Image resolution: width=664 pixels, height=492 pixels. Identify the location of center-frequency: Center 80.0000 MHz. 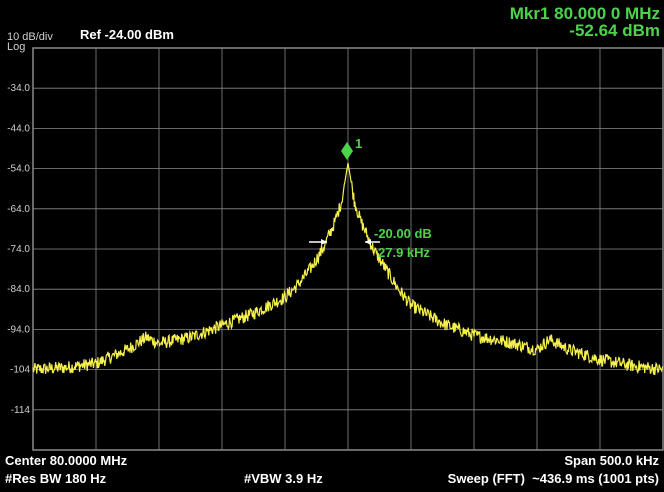
(66, 460).